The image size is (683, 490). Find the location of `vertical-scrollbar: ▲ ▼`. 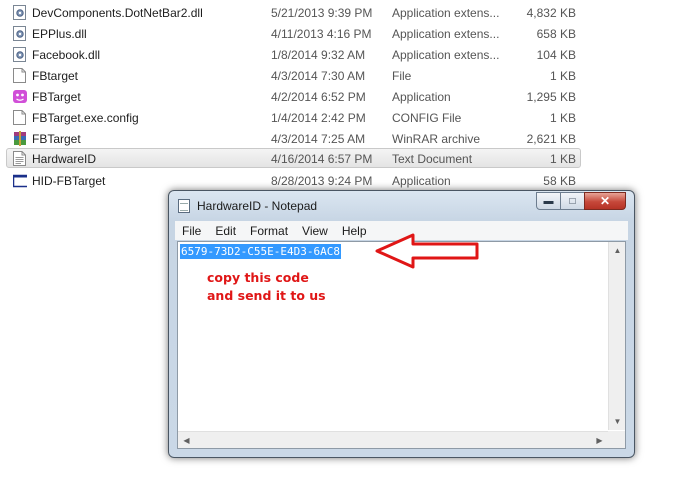

vertical-scrollbar: ▲ ▼ is located at coordinates (616, 336).